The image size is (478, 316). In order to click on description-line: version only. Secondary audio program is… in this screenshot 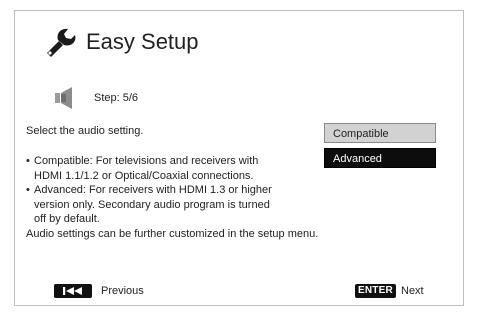, I will do `click(152, 204)`.